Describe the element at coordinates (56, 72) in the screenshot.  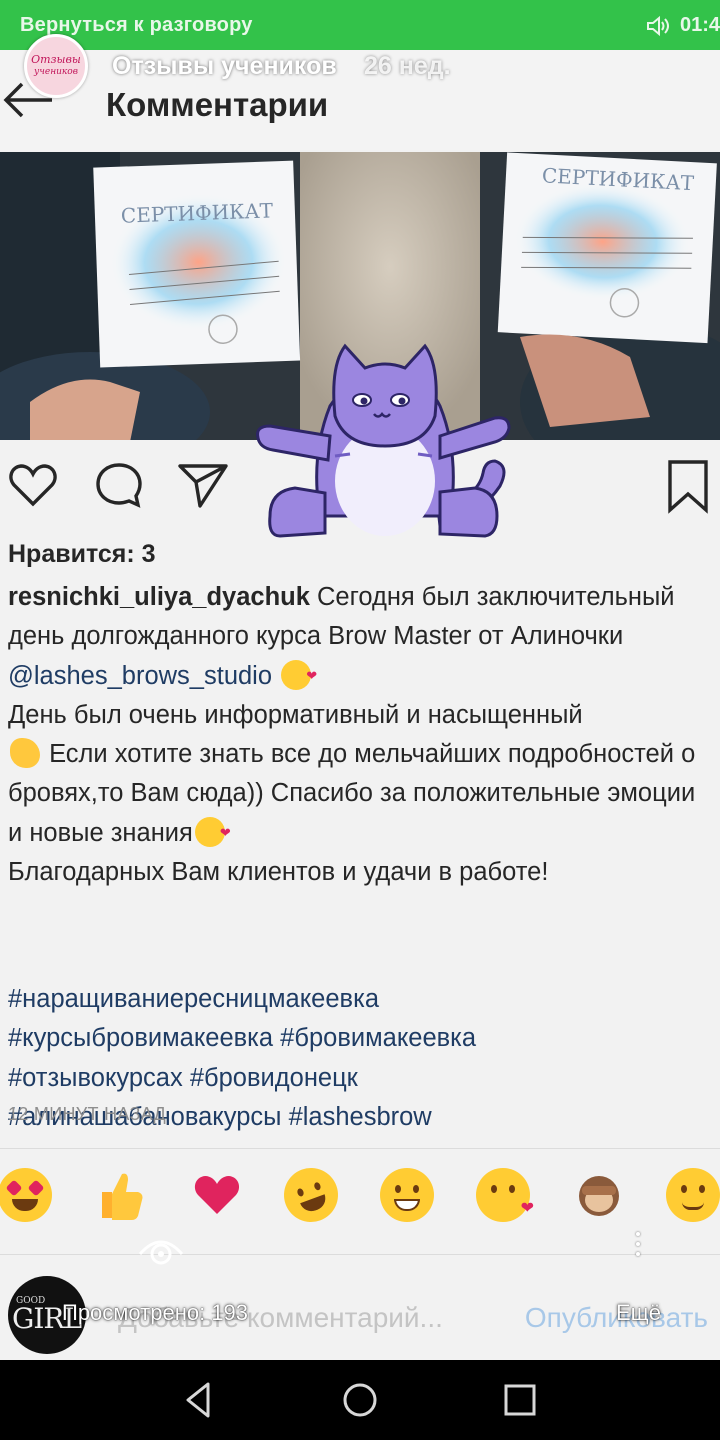
I see `story-avatar-line2: учеников` at that location.